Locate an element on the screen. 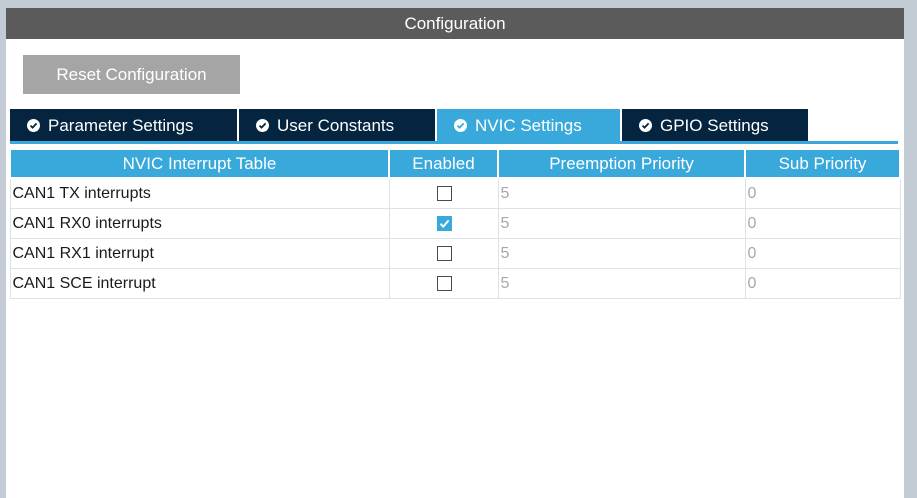  table-row: CAN1 RX0 interrupts 5 0 is located at coordinates (455, 223).